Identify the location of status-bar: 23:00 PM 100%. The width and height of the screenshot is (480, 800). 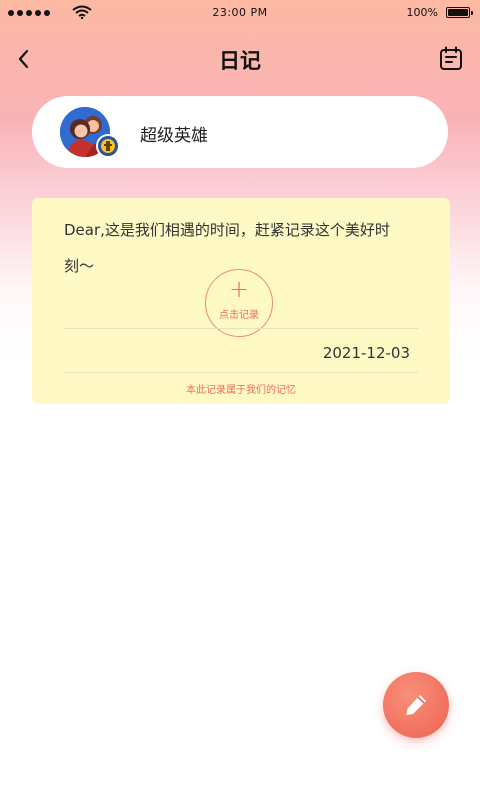
(240, 13).